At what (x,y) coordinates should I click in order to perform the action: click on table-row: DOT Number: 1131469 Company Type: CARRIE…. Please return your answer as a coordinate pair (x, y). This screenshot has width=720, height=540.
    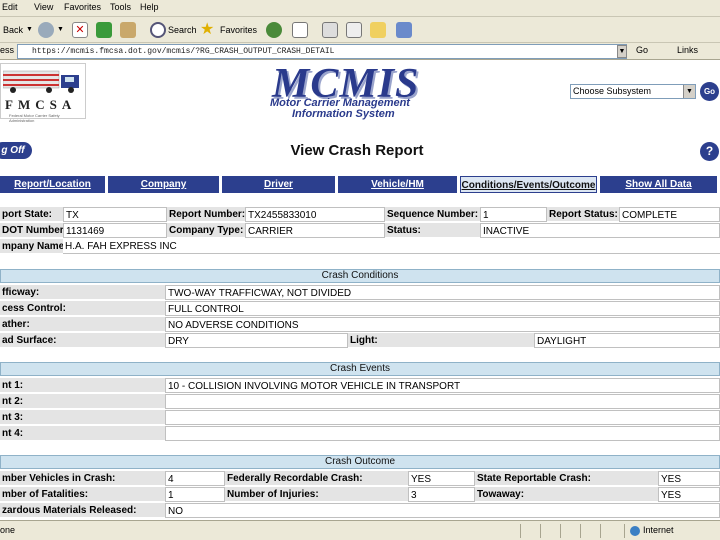
    Looking at the image, I should click on (360, 230).